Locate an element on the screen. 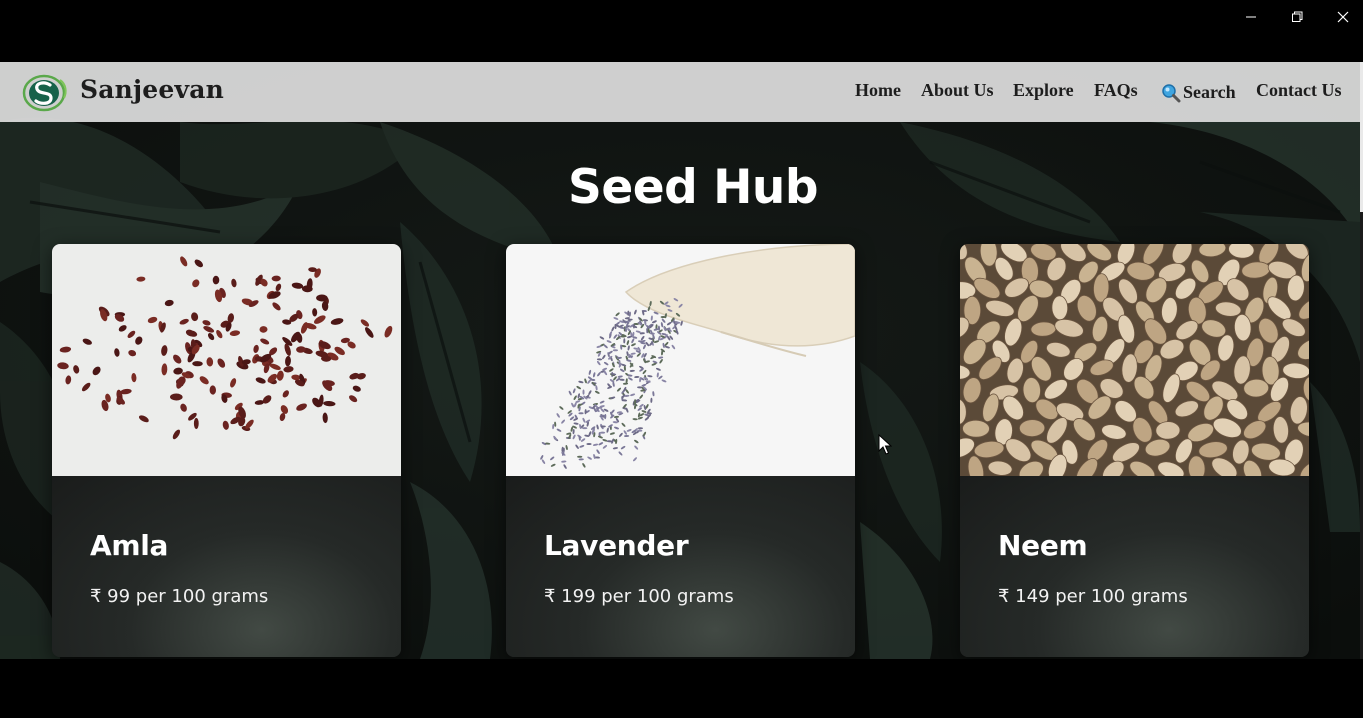  product-card-neem: Neem ₹ 149 per 100 grams is located at coordinates (1134, 450).